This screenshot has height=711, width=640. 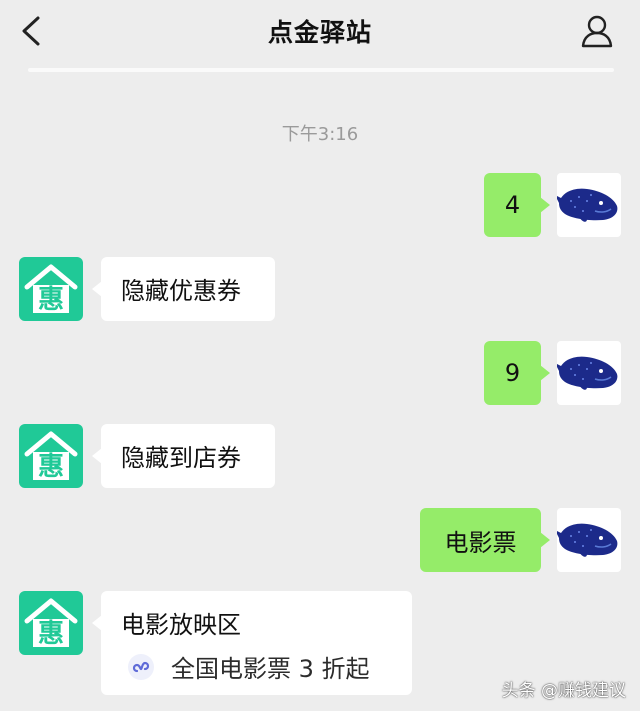 What do you see at coordinates (141, 666) in the screenshot?
I see `mini-program-icon` at bounding box center [141, 666].